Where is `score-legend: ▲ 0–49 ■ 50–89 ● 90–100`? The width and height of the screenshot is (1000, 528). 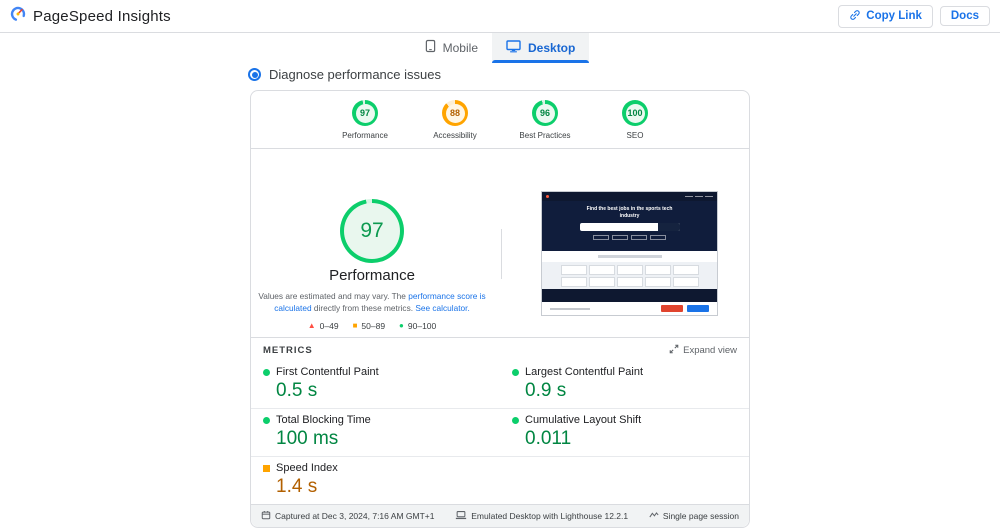
score-legend: ▲ 0–49 ■ 50–89 ● 90–100 is located at coordinates (372, 326).